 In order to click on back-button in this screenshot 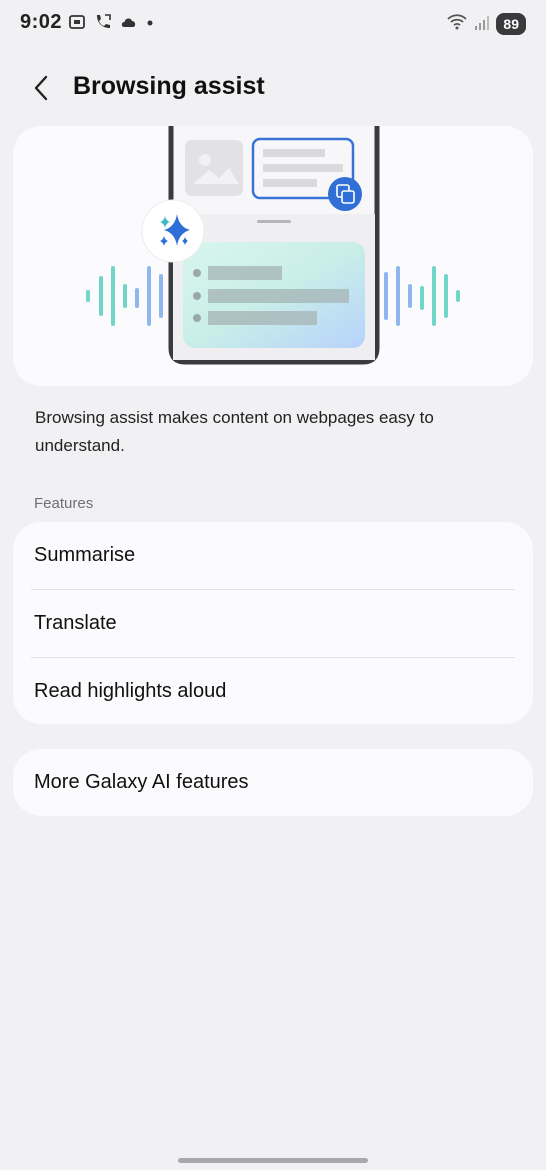, I will do `click(42, 88)`.